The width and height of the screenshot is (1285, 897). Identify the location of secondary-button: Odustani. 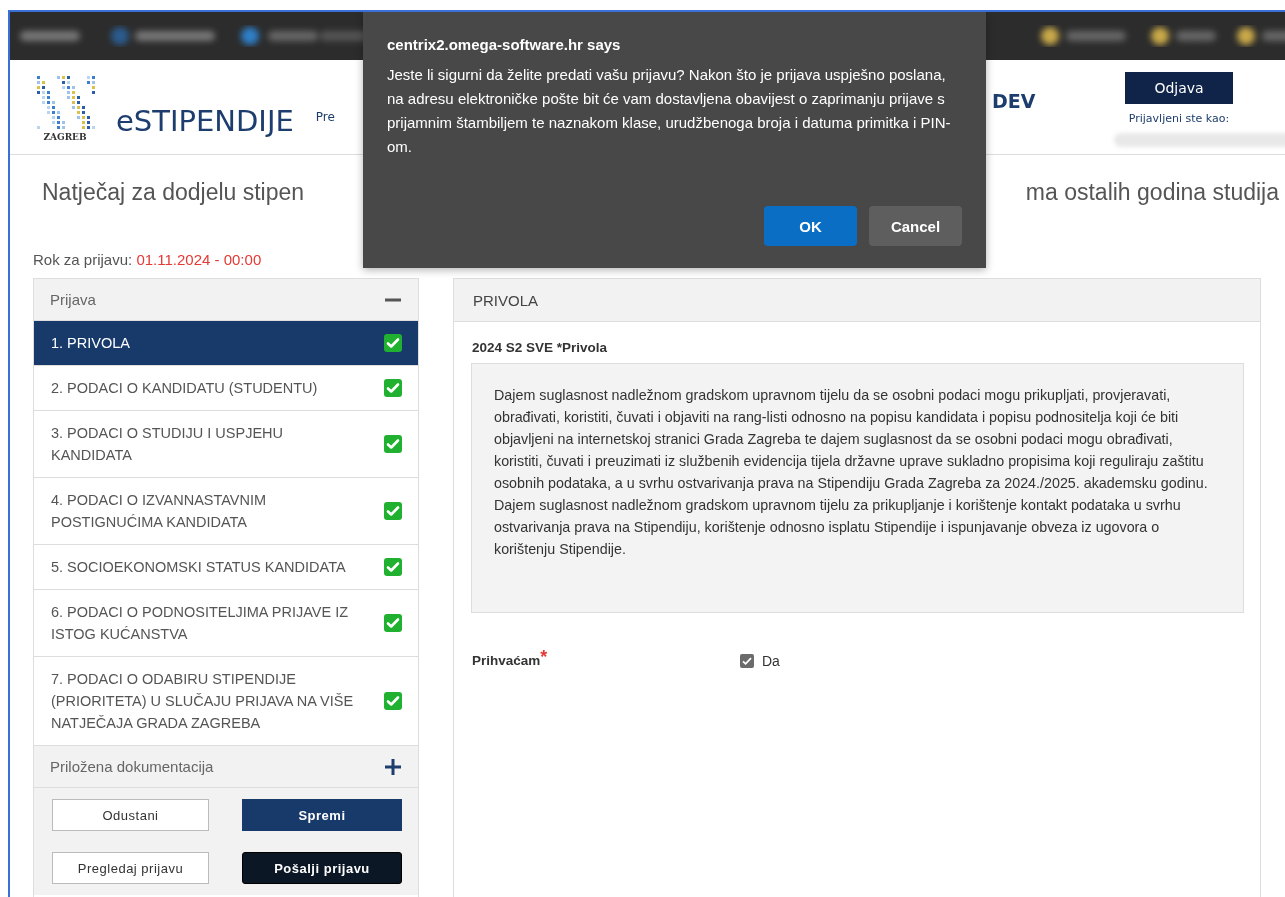
(130, 815).